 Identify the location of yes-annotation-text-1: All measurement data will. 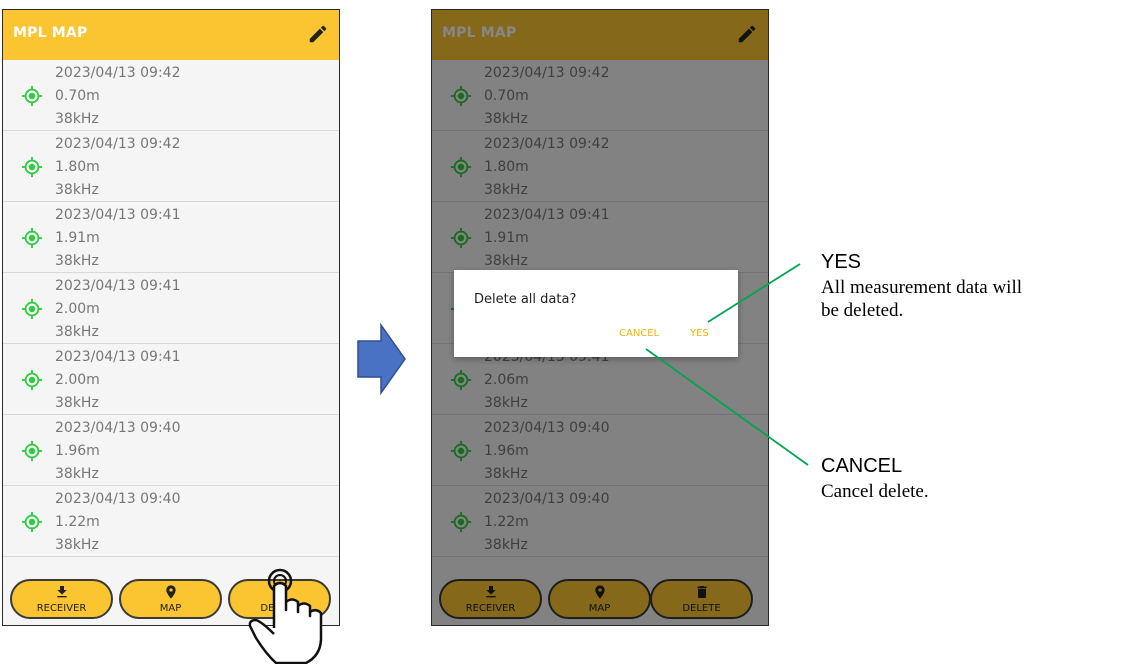
(922, 287).